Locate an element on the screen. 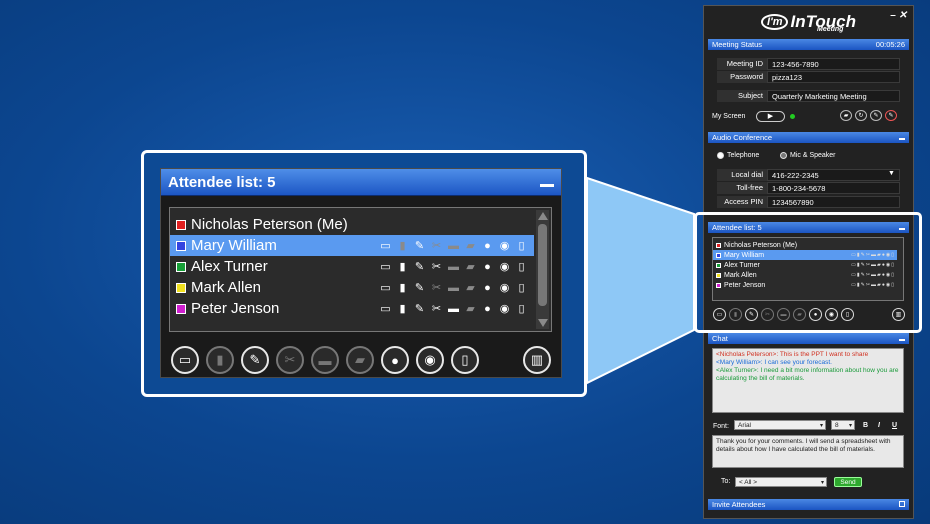 The width and height of the screenshot is (930, 524). refresh-icon: ↻ is located at coordinates (861, 115).